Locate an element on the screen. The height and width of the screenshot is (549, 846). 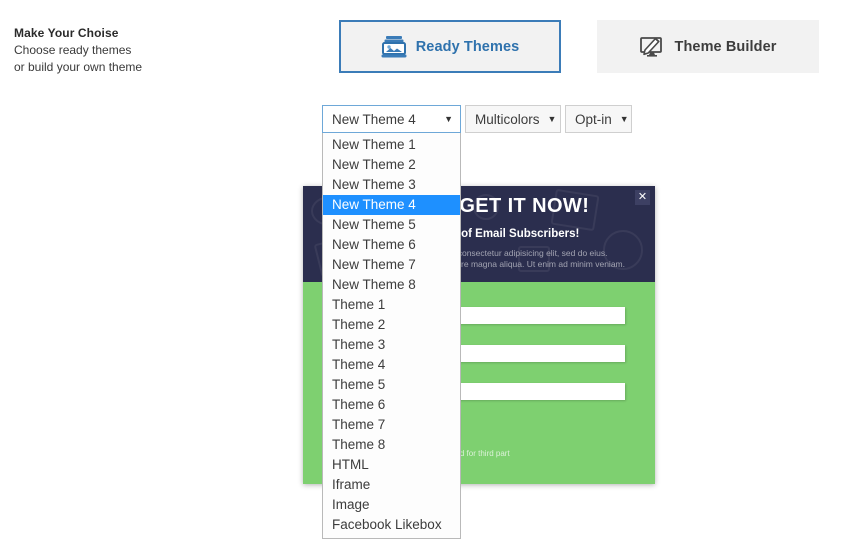
colors-select: Multicolors ▼ is located at coordinates (513, 119).